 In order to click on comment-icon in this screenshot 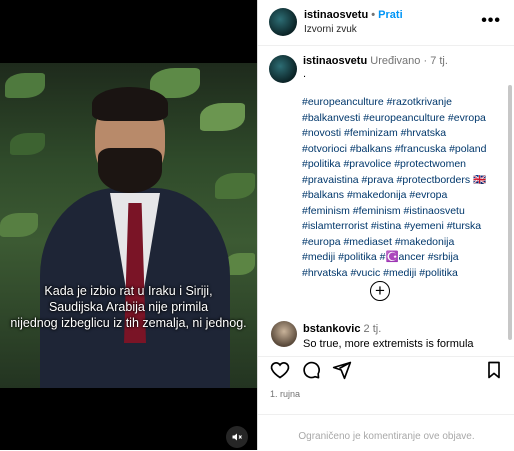, I will do `click(311, 370)`.